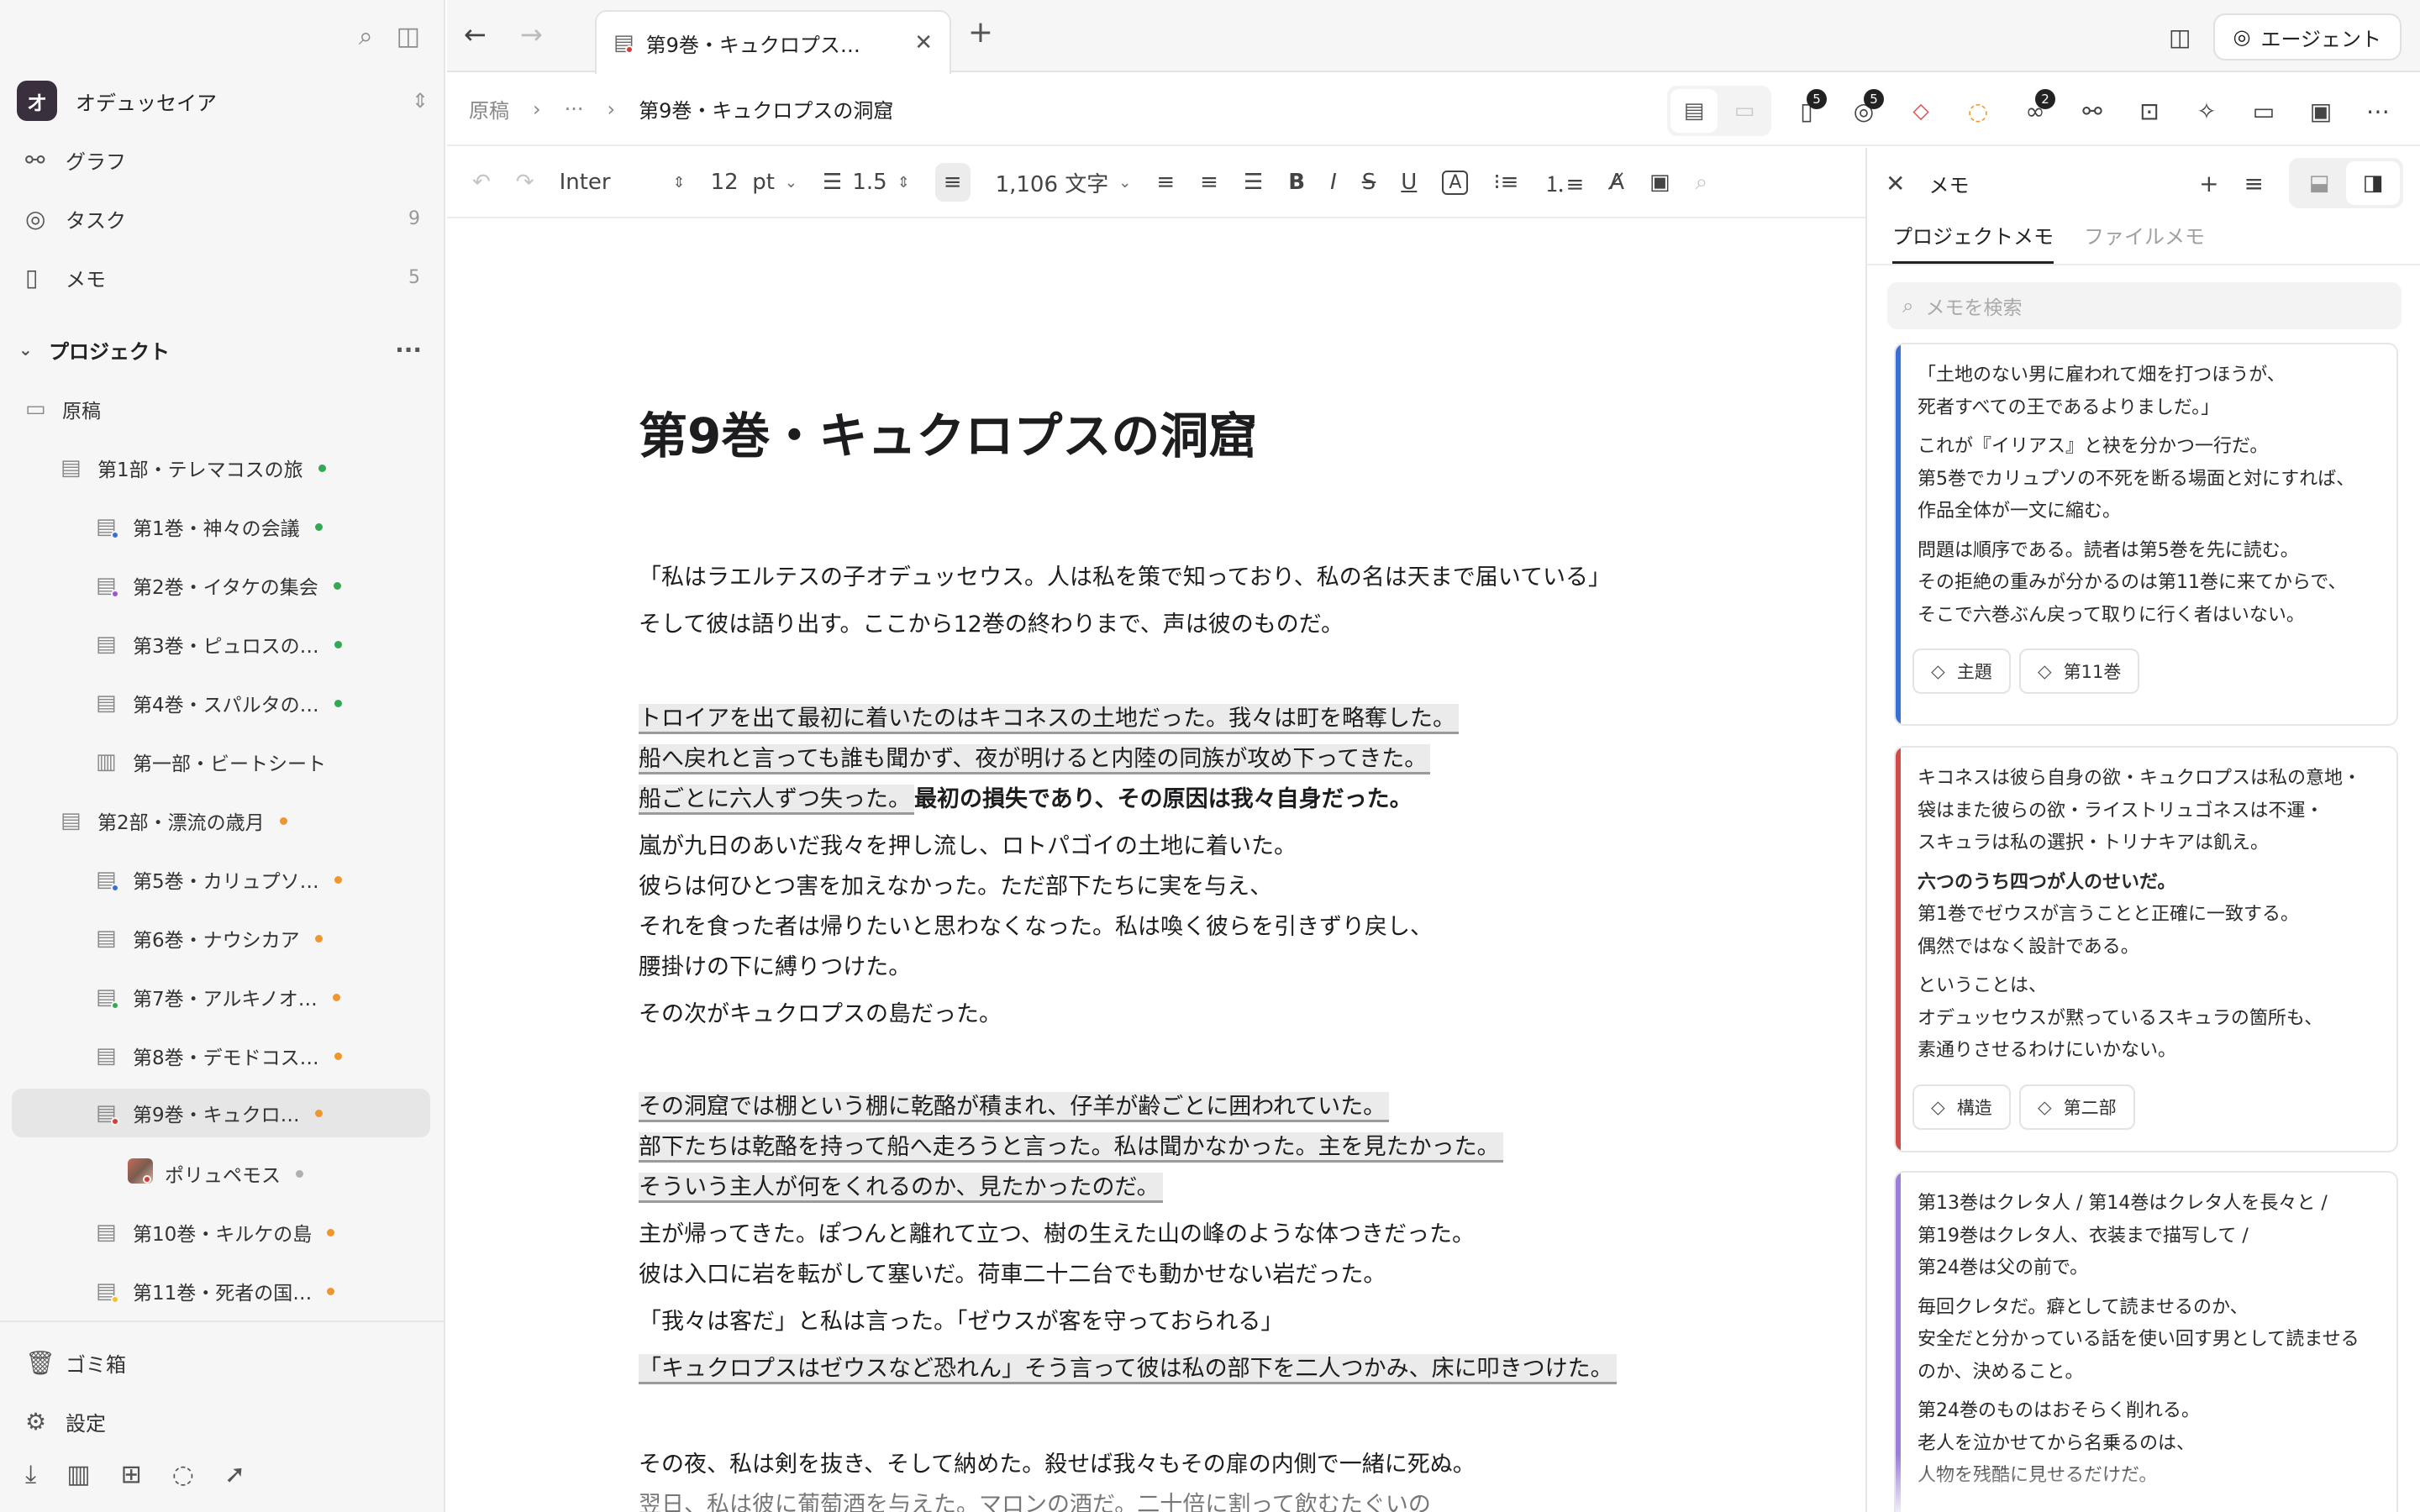 This screenshot has height=1512, width=2420. What do you see at coordinates (1209, 182) in the screenshot?
I see `align-right-icon: ≡` at bounding box center [1209, 182].